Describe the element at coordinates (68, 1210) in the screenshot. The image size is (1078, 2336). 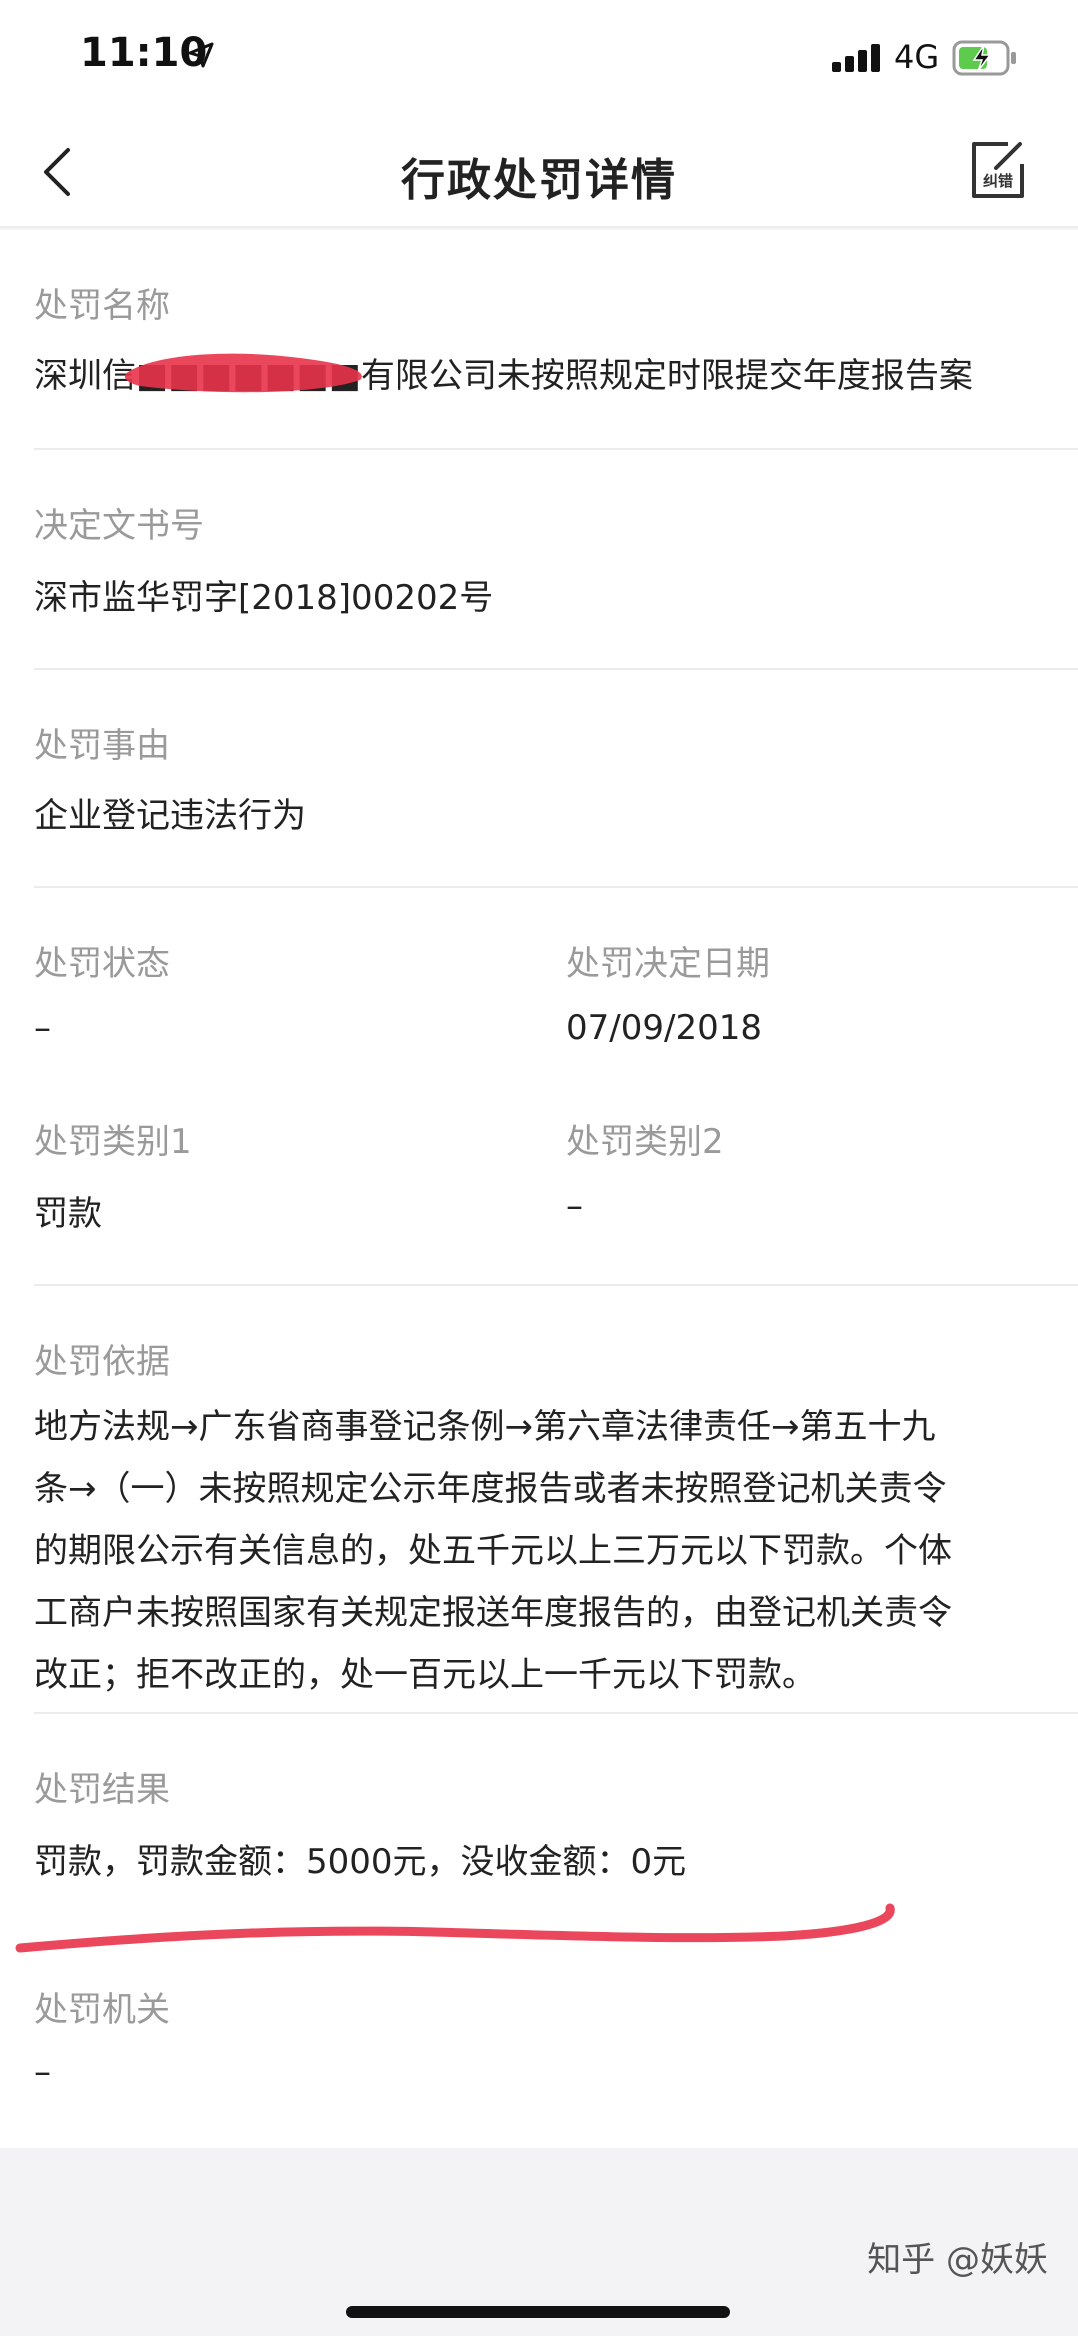
I see `penalty-category1-value: 罚款` at that location.